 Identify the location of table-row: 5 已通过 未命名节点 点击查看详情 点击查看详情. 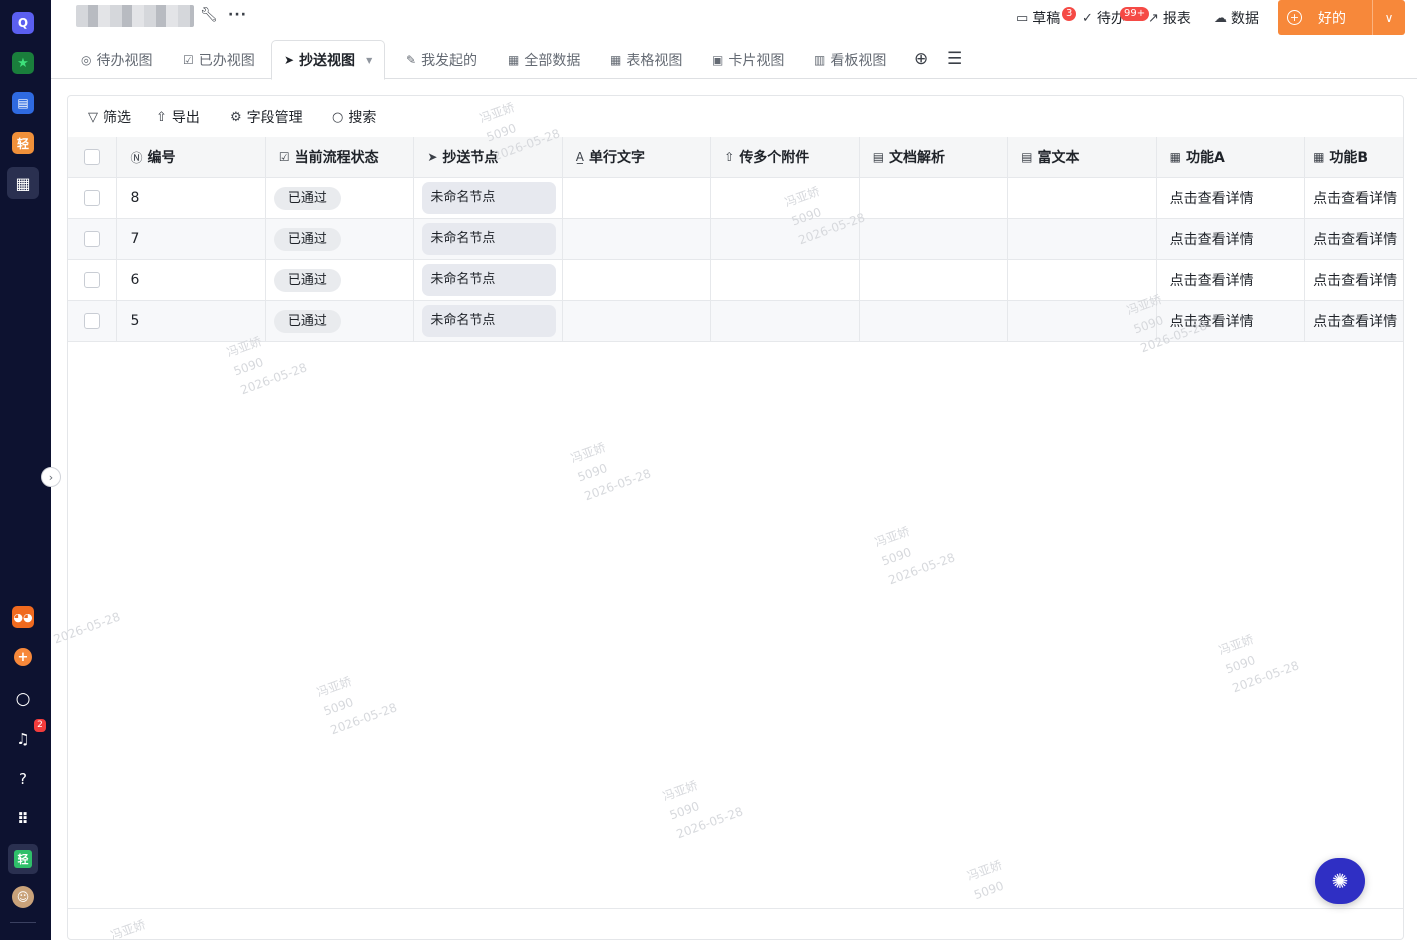
(735, 321).